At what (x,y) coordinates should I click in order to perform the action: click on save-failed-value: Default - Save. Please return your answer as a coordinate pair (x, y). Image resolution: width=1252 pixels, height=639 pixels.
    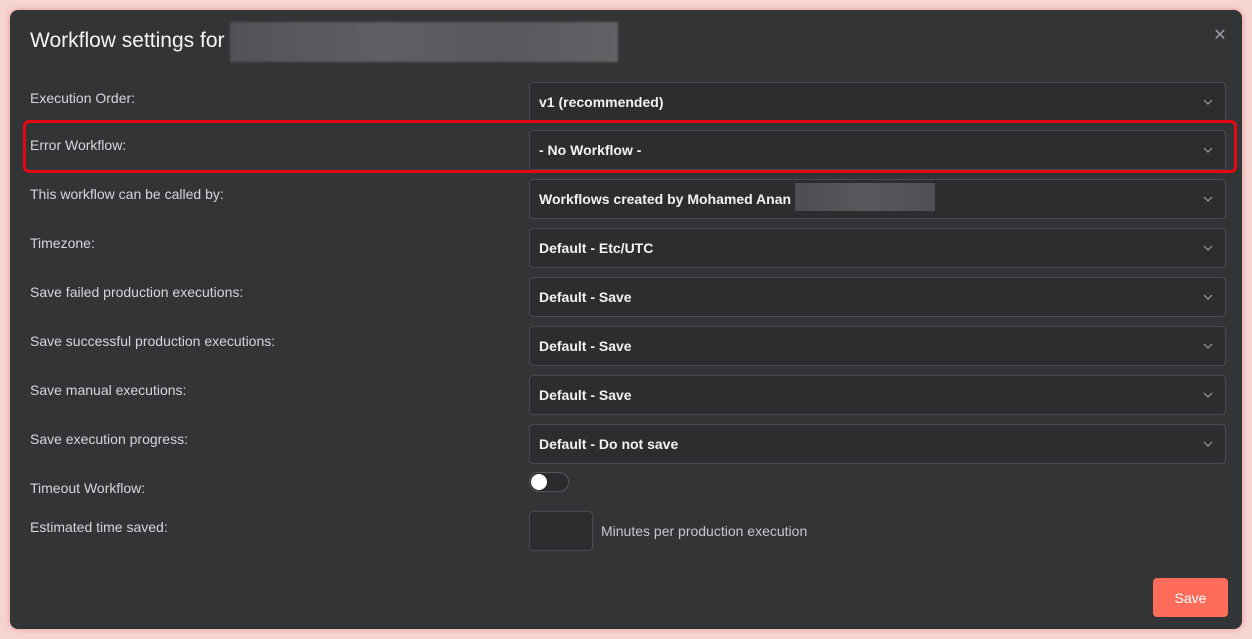
    Looking at the image, I should click on (585, 297).